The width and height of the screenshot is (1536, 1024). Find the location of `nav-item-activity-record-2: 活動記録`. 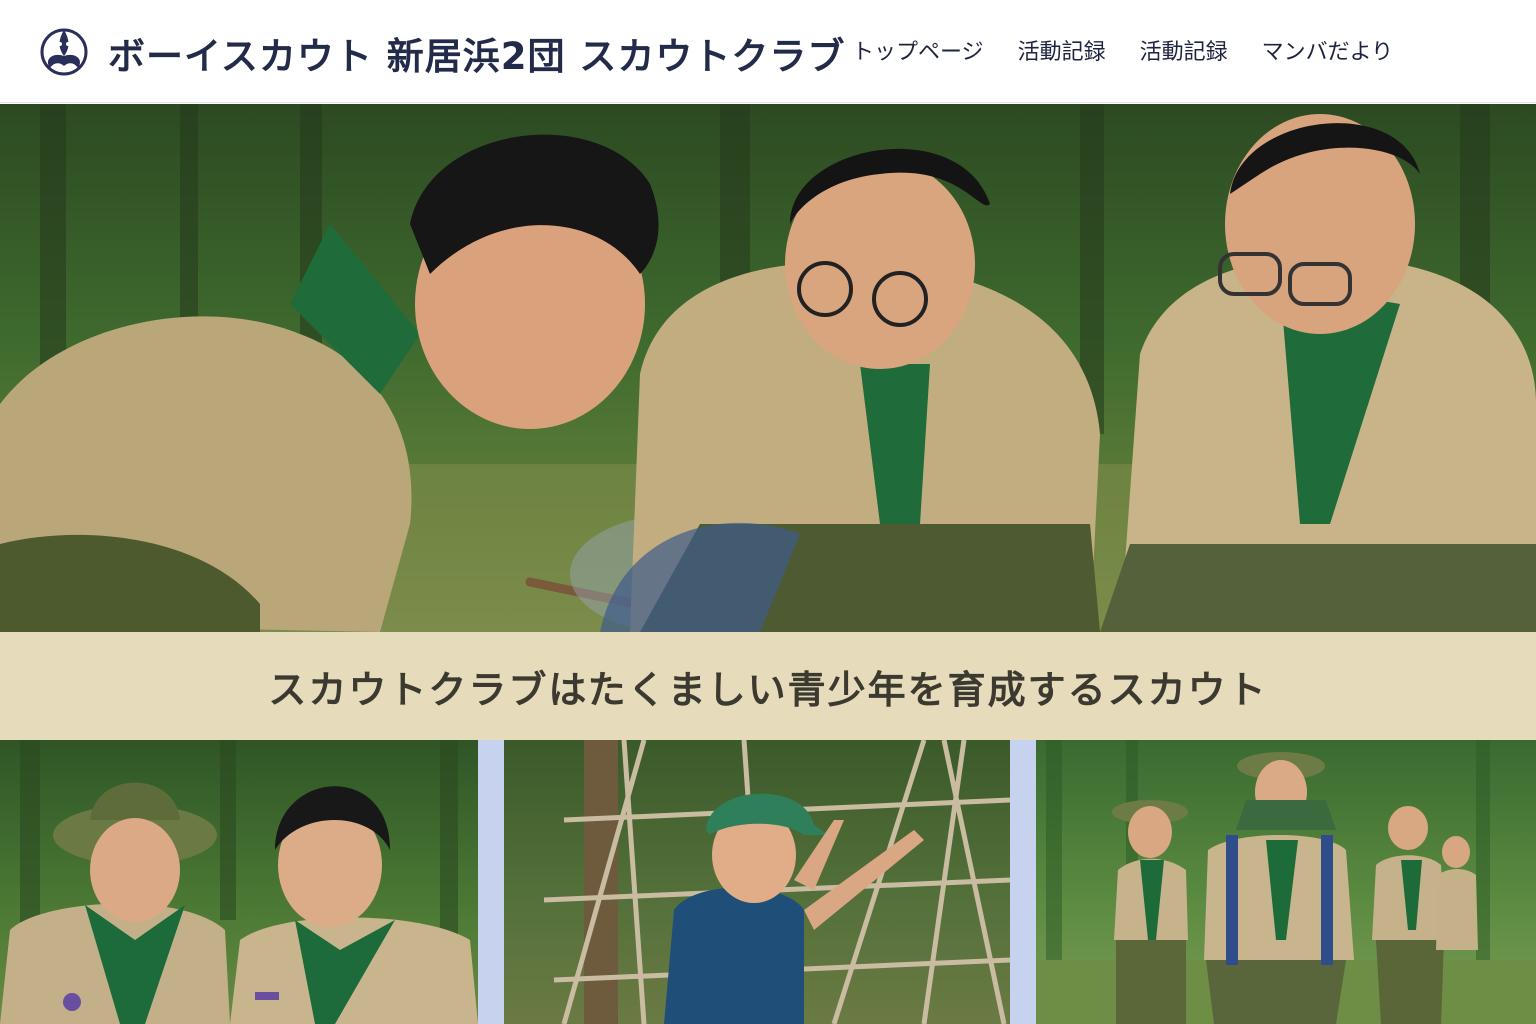

nav-item-activity-record-2: 活動記録 is located at coordinates (1184, 50).